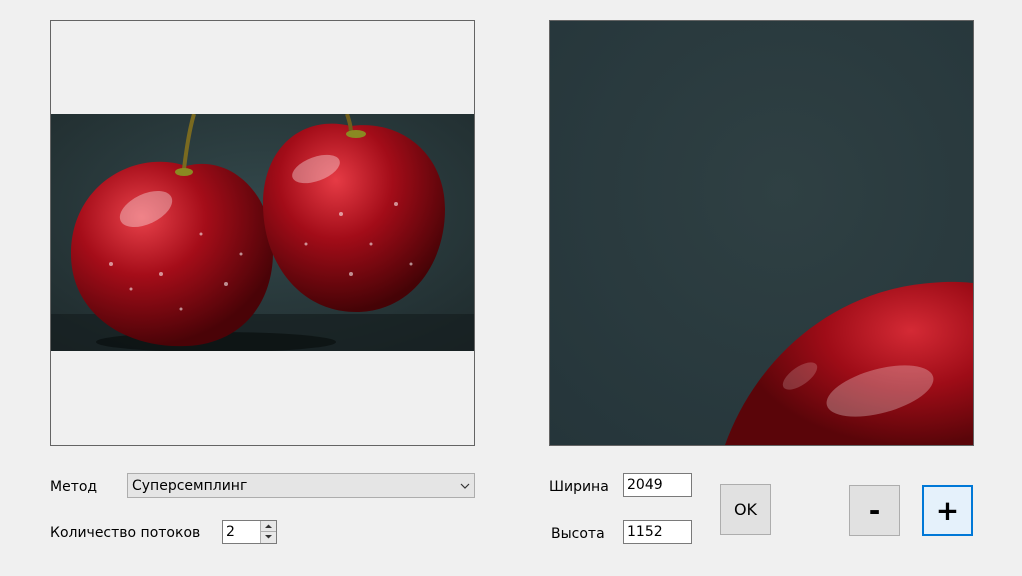  I want to click on method-label: Метод, so click(74, 487).